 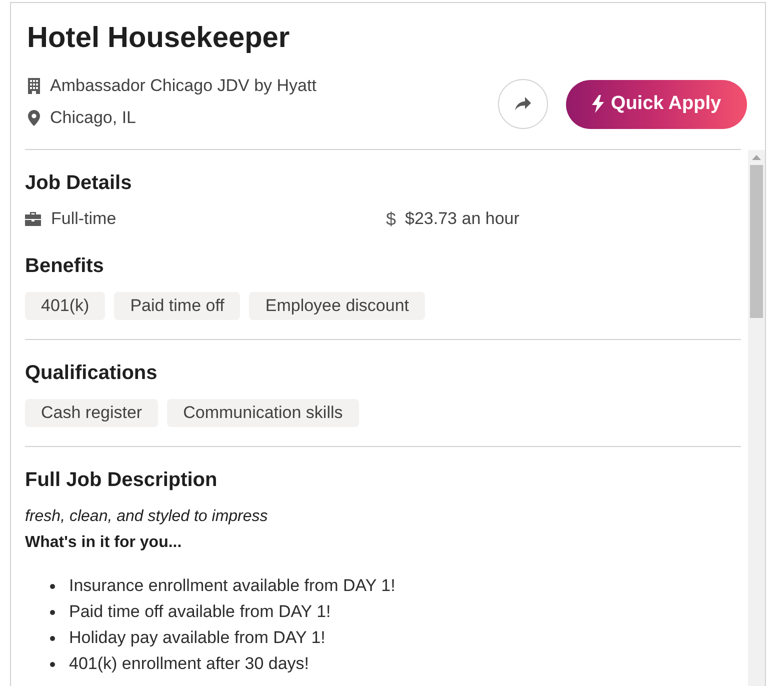 I want to click on company-name: Ambassador Chicago JDV by Hyatt, so click(x=183, y=86).